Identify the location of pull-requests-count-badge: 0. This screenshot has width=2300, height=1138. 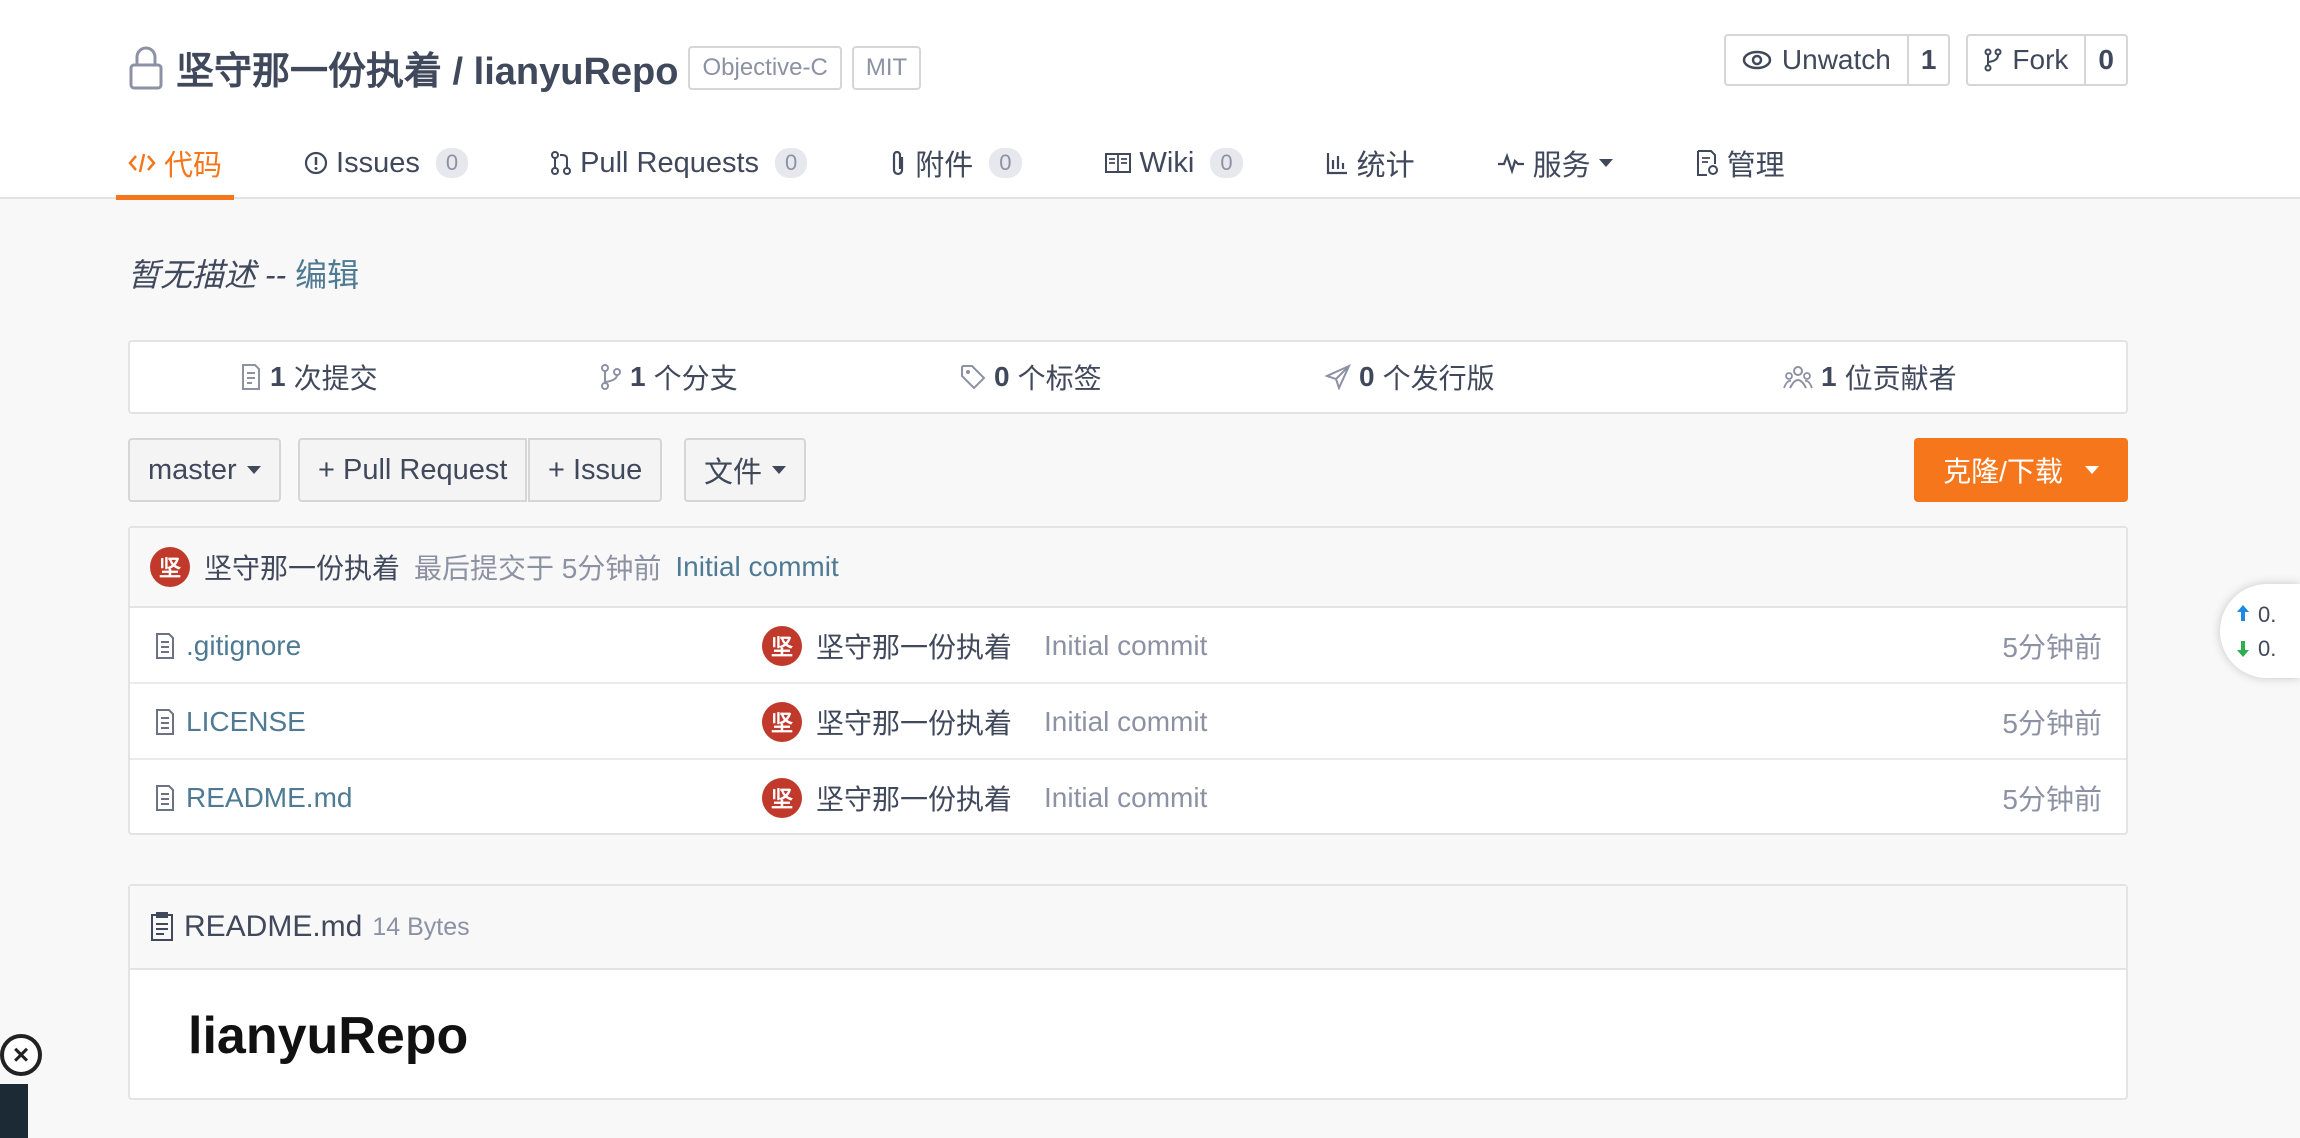
(791, 163).